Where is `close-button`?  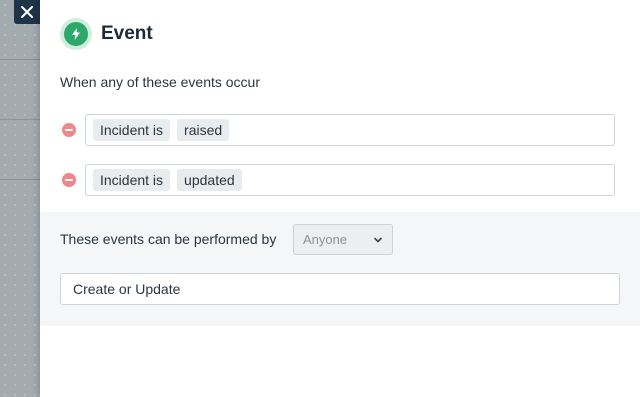 close-button is located at coordinates (27, 12).